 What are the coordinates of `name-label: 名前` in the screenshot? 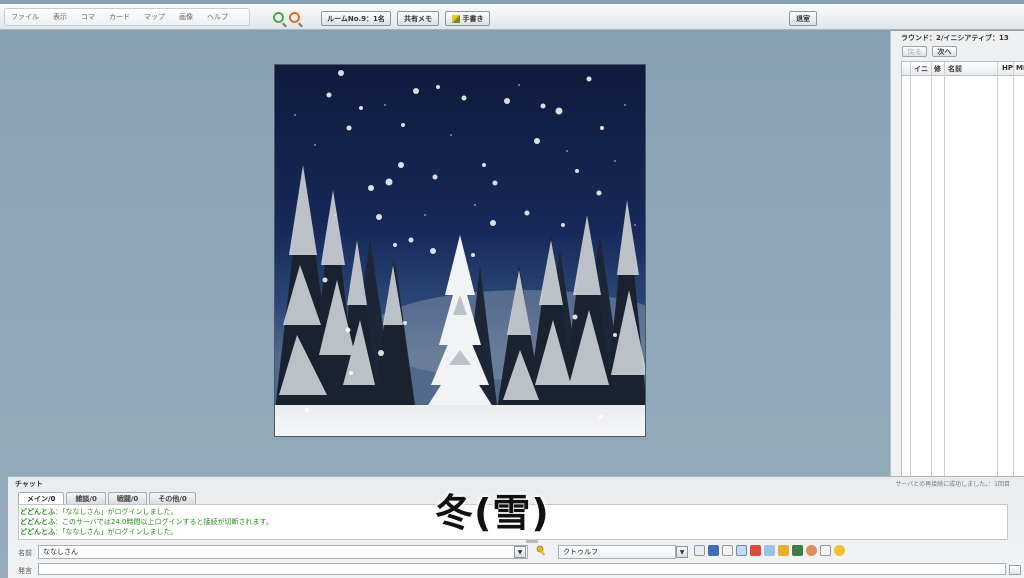 It's located at (25, 553).